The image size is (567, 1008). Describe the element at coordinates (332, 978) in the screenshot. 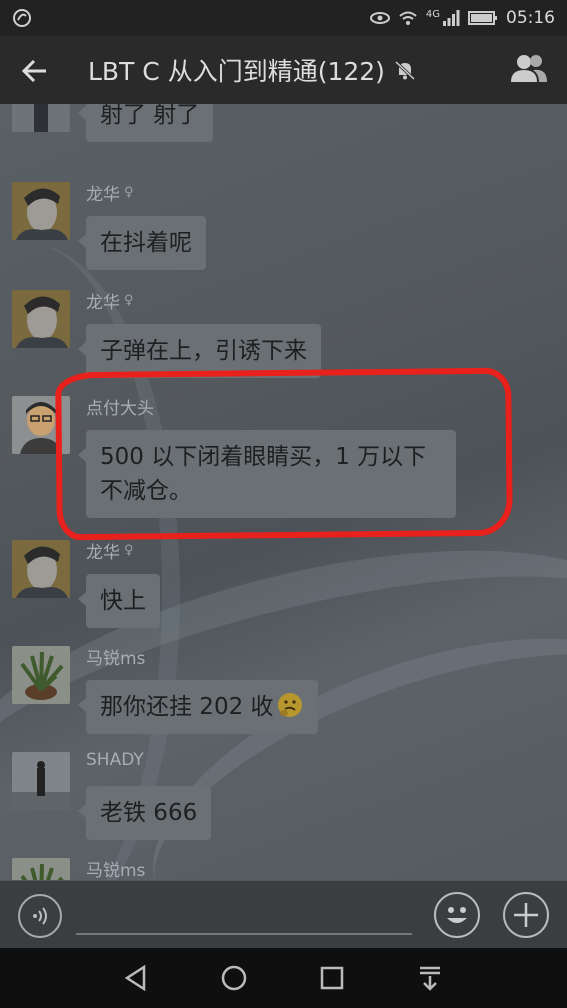

I see `recents-square-icon` at that location.